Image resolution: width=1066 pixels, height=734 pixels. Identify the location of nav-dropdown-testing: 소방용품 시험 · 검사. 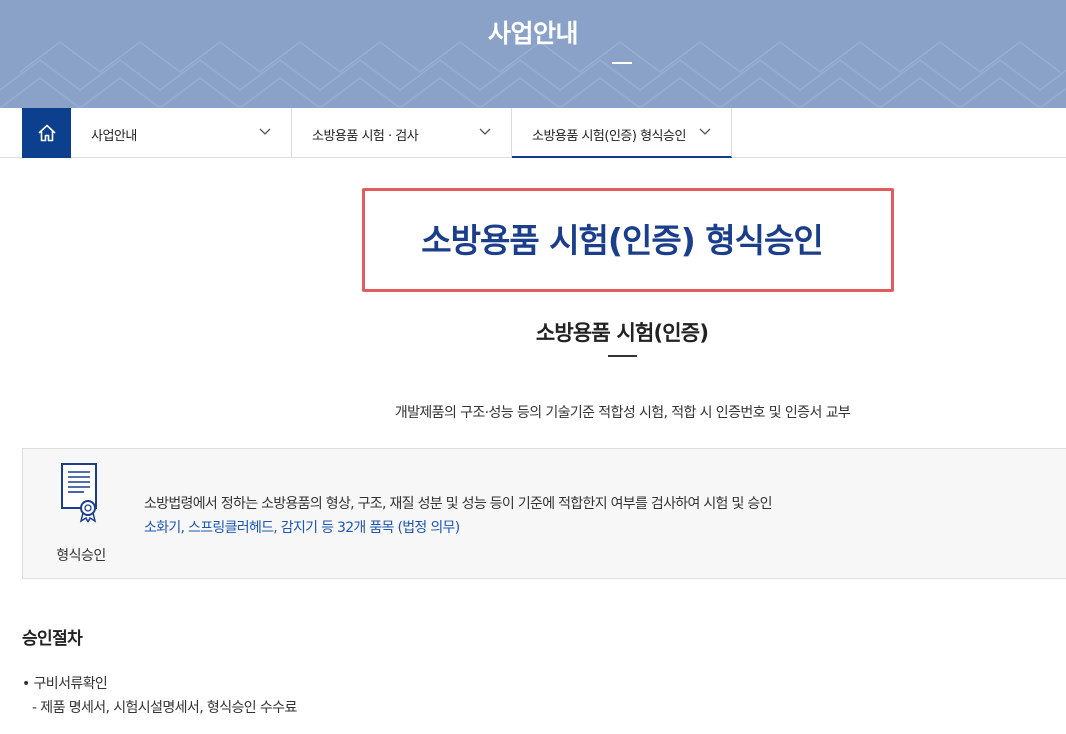
(402, 133).